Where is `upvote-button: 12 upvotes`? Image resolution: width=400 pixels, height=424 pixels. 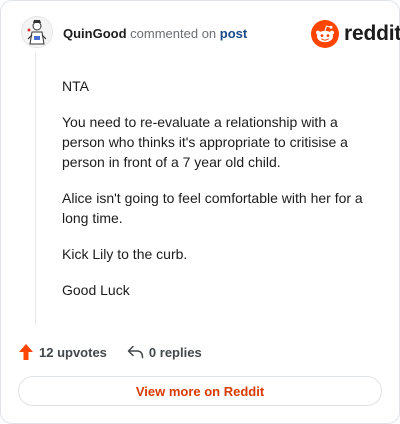 upvote-button: 12 upvotes is located at coordinates (62, 352).